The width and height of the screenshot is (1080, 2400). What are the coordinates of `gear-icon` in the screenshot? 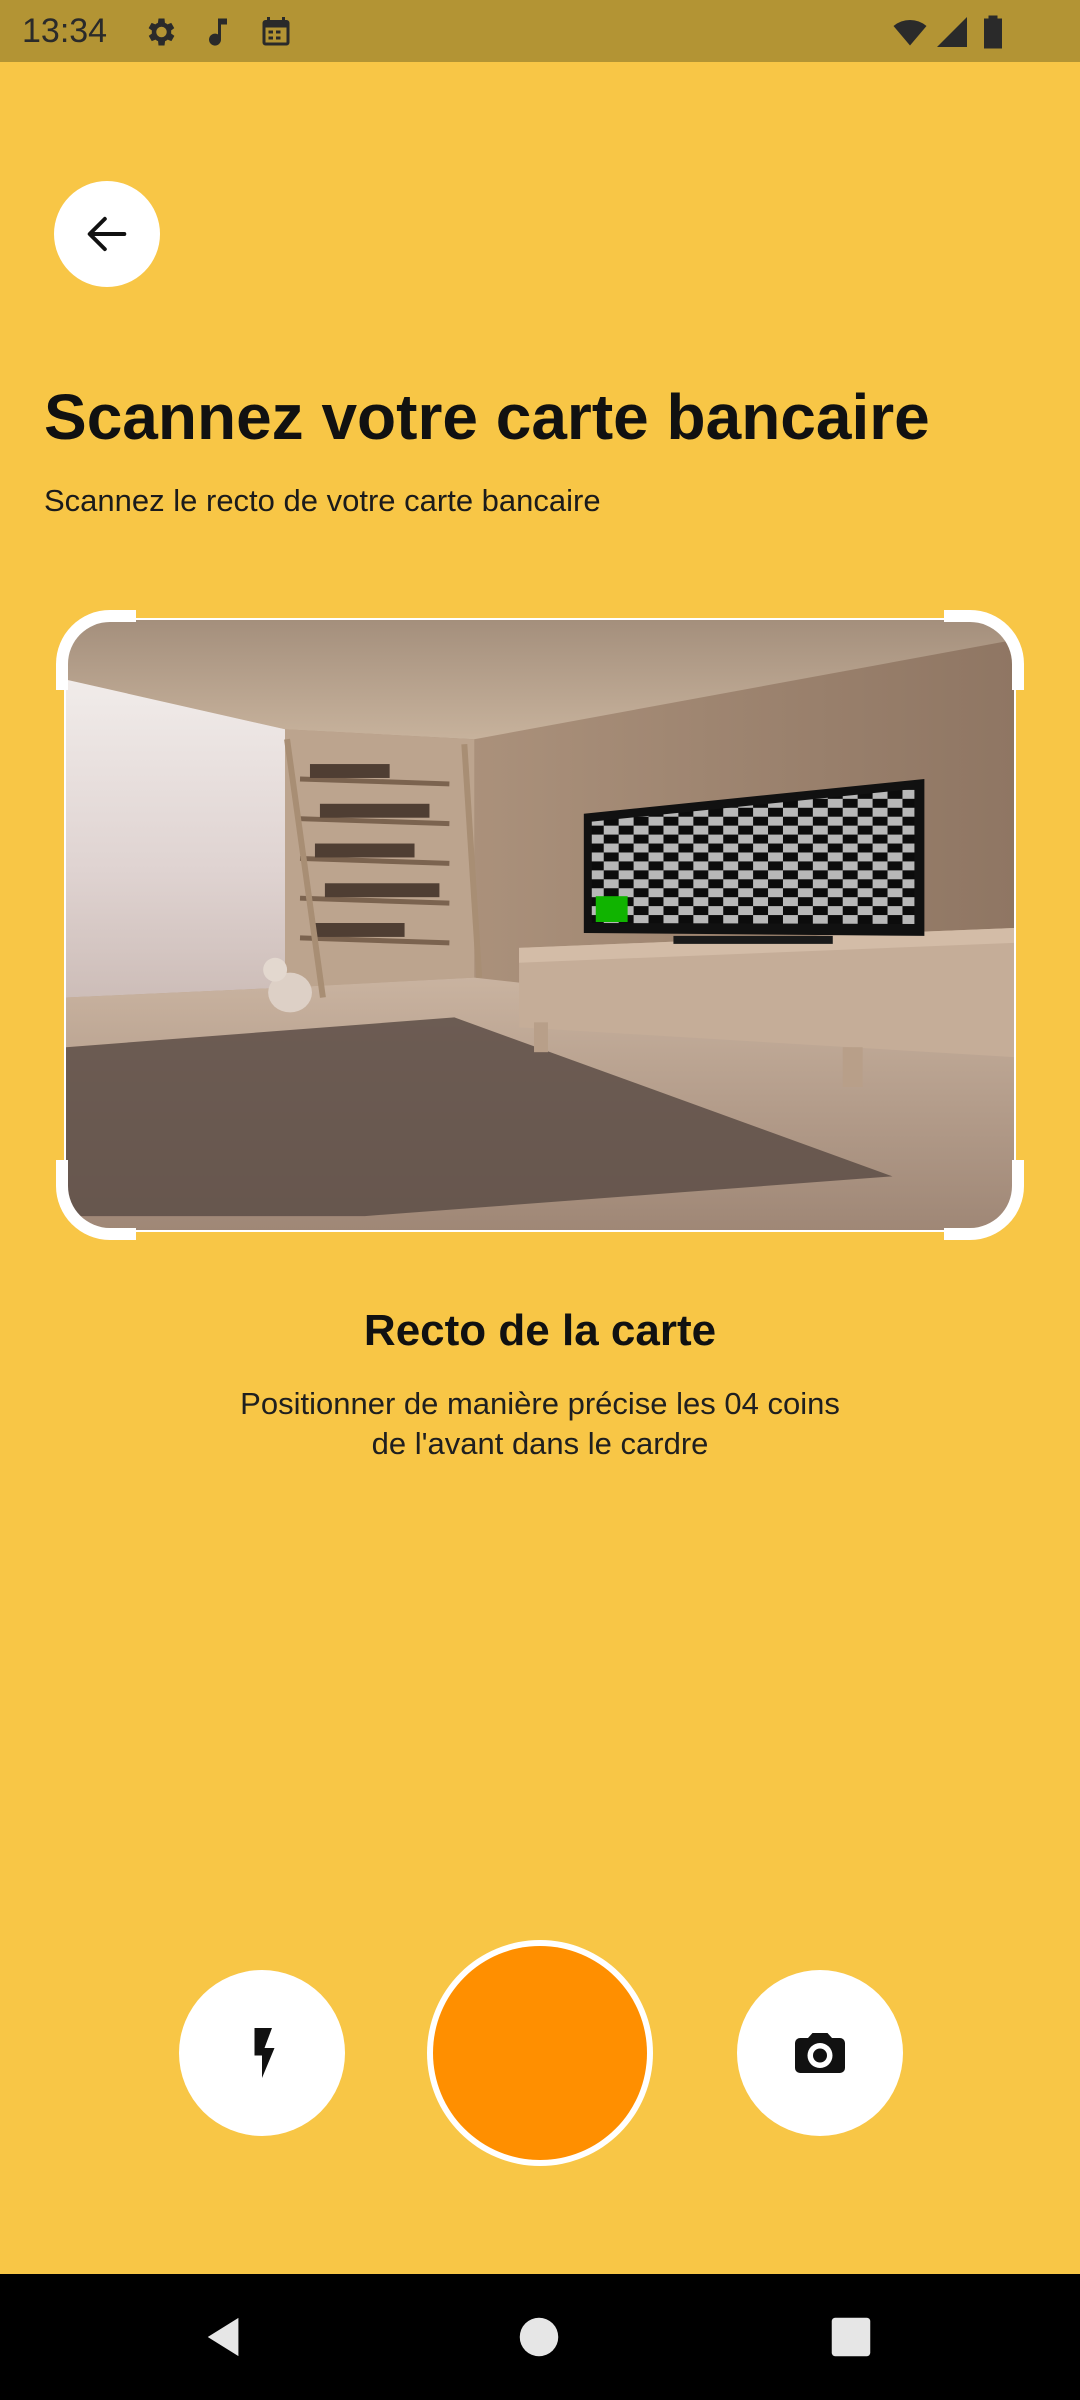 It's located at (160, 32).